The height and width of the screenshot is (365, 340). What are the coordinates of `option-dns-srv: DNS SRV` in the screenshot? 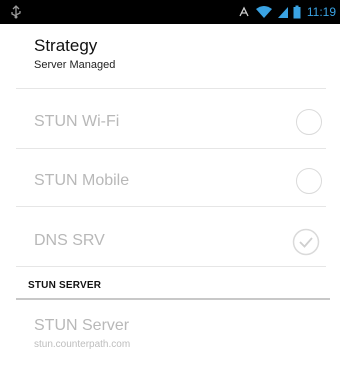 It's located at (180, 241).